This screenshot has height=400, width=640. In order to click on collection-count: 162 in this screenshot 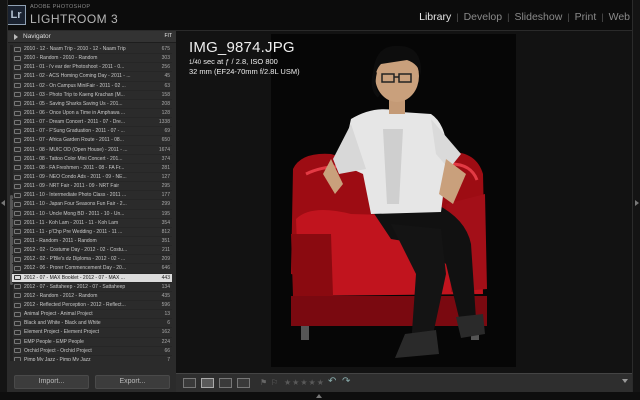, I will do `click(165, 332)`.